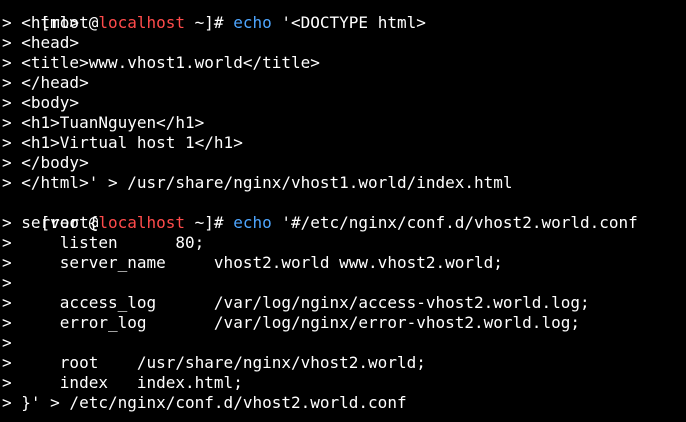 Image resolution: width=686 pixels, height=422 pixels. Describe the element at coordinates (122, 142) in the screenshot. I see `output-line: > <h1>Virtual host 1</h1>` at that location.